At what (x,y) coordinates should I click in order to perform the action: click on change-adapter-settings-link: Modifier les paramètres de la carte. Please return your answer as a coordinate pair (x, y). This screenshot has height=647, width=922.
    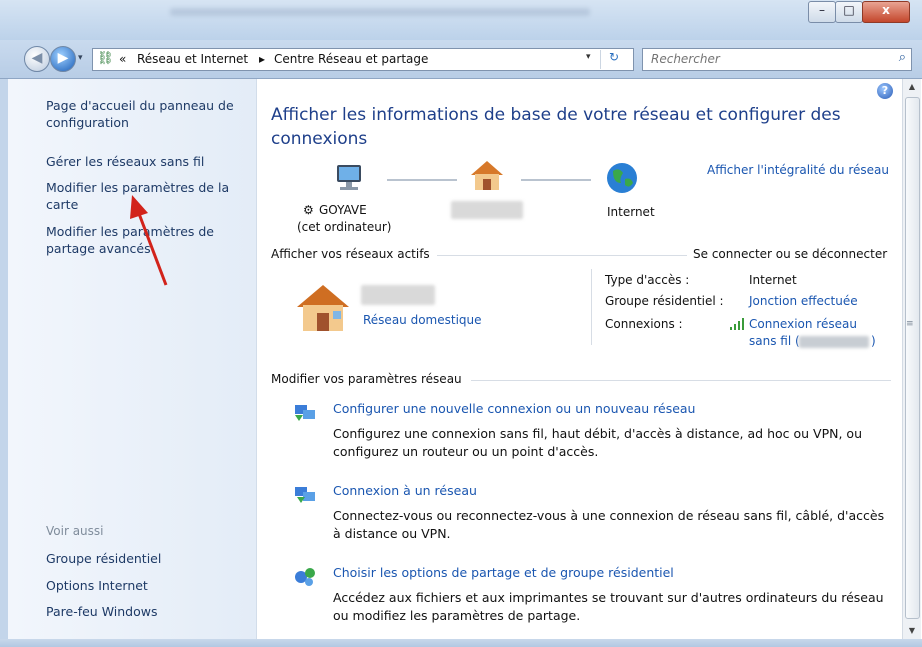
    Looking at the image, I should click on (146, 196).